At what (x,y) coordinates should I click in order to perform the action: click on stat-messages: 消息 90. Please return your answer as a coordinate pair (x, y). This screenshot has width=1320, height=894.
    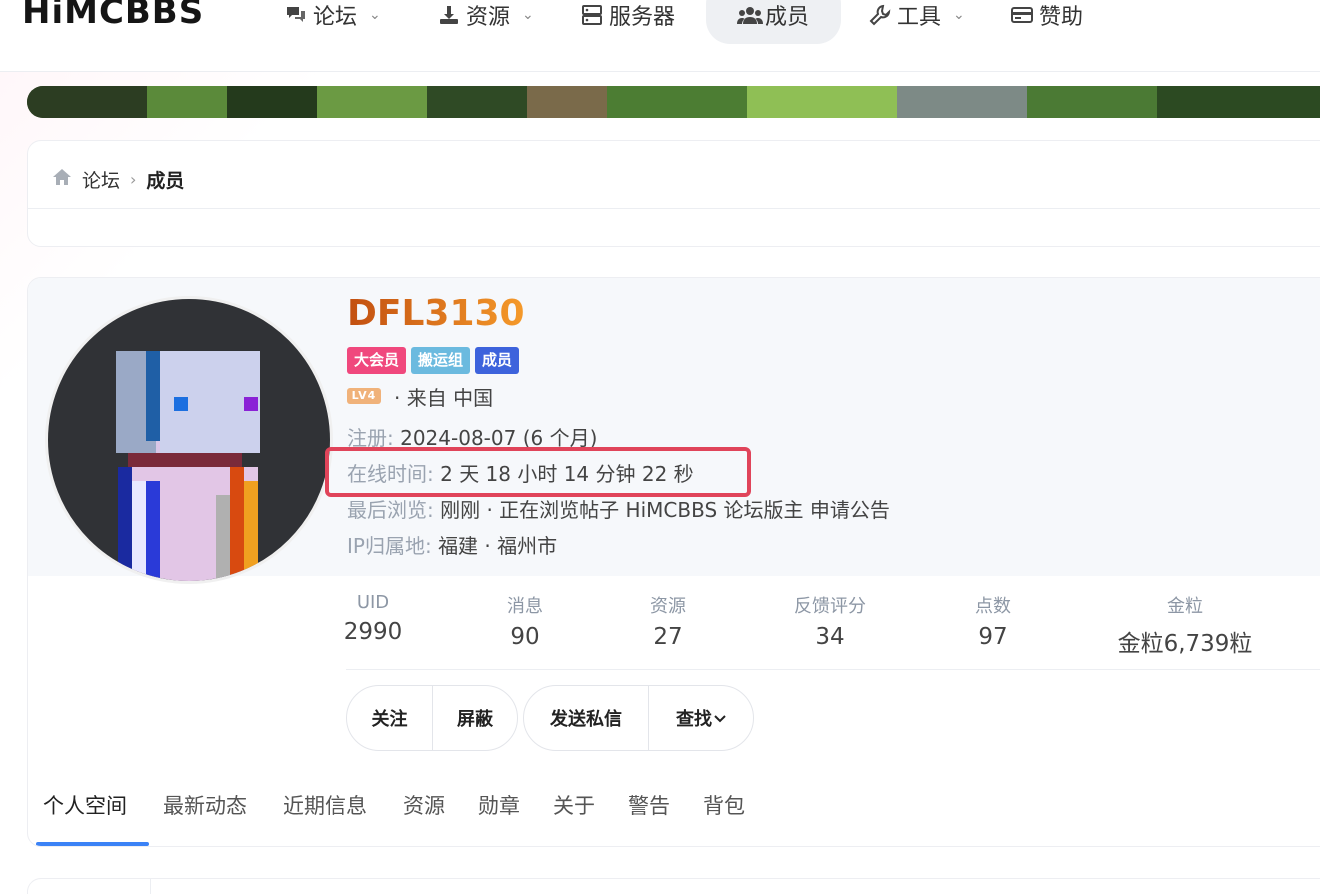
    Looking at the image, I should click on (525, 621).